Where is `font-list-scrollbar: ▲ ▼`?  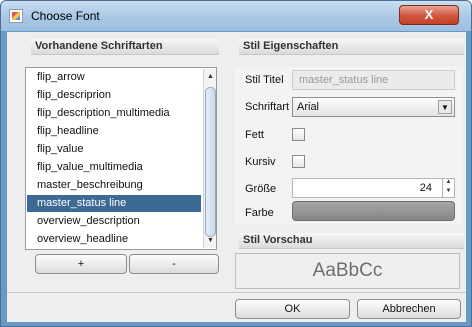 font-list-scrollbar: ▲ ▼ is located at coordinates (209, 158).